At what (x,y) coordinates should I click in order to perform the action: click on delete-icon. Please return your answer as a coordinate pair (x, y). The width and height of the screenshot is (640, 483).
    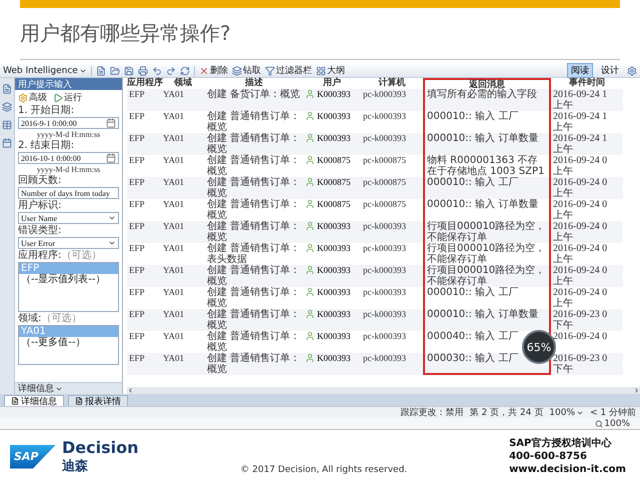
    Looking at the image, I should click on (203, 71).